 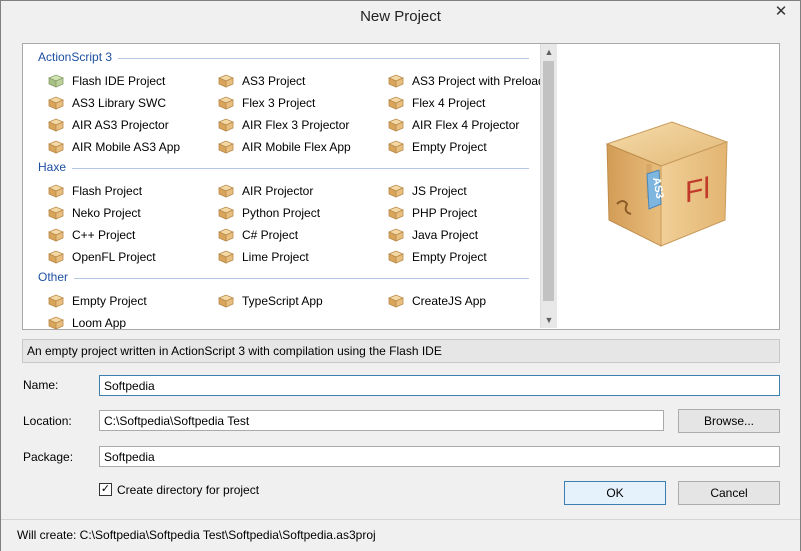 What do you see at coordinates (548, 181) in the screenshot?
I see `scroll-thumb` at bounding box center [548, 181].